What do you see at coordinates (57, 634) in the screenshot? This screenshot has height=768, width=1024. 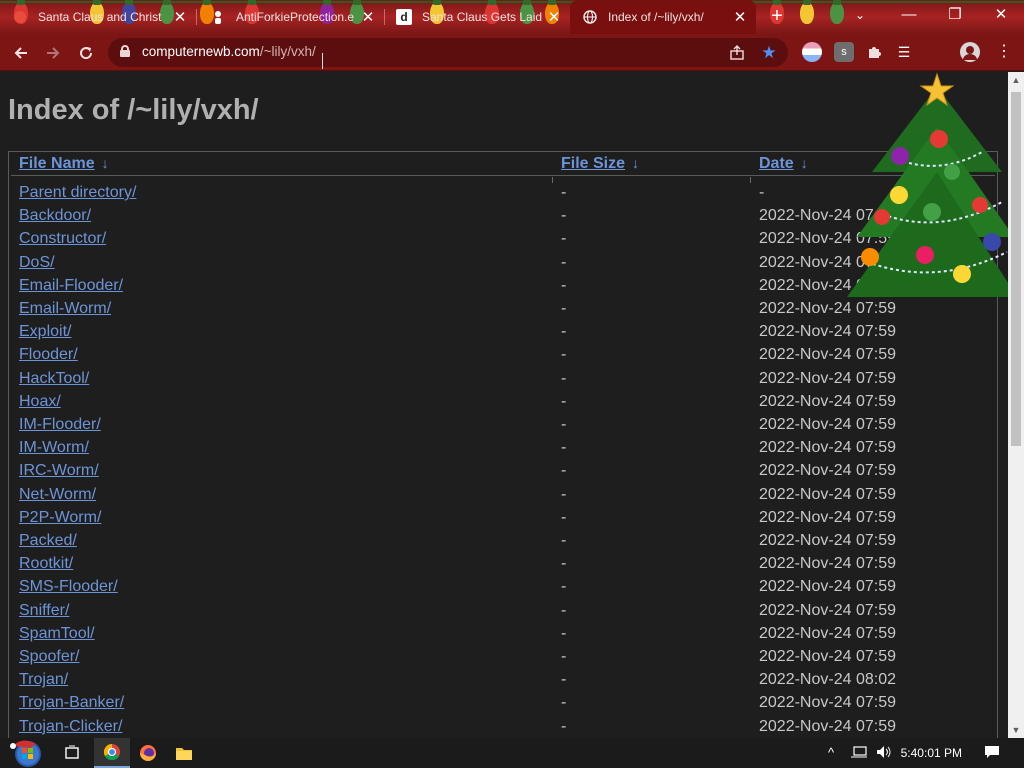 I see `file-link: SpamTool/` at bounding box center [57, 634].